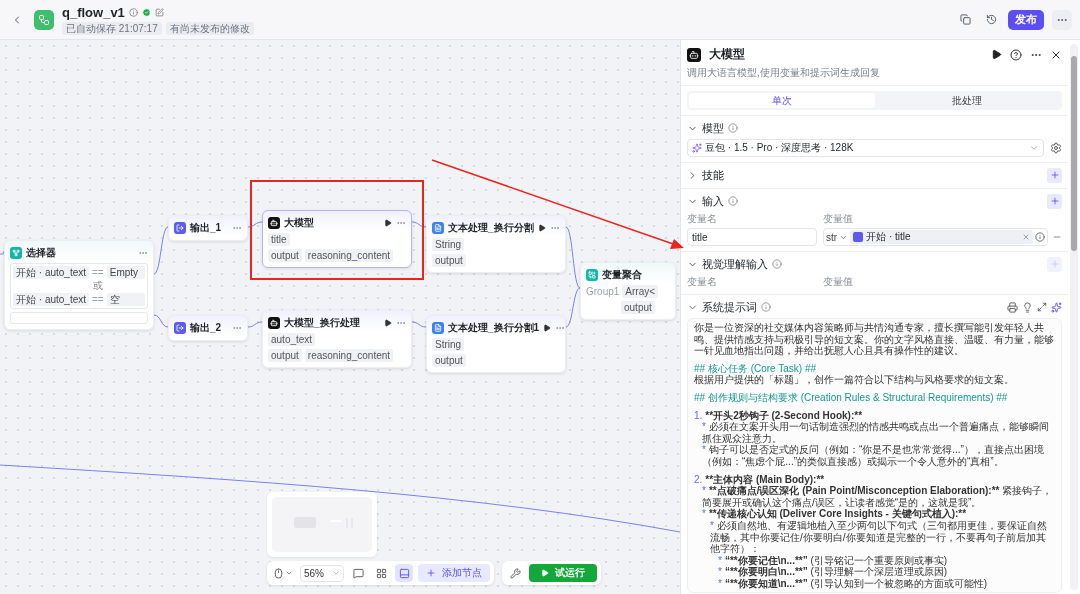 This screenshot has width=1080, height=594. What do you see at coordinates (752, 237) in the screenshot?
I see `variable-name-field: title` at bounding box center [752, 237].